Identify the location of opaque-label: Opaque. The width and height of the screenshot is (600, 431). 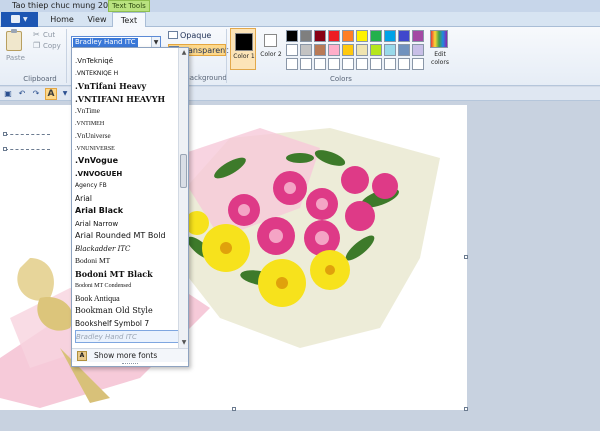
(196, 35).